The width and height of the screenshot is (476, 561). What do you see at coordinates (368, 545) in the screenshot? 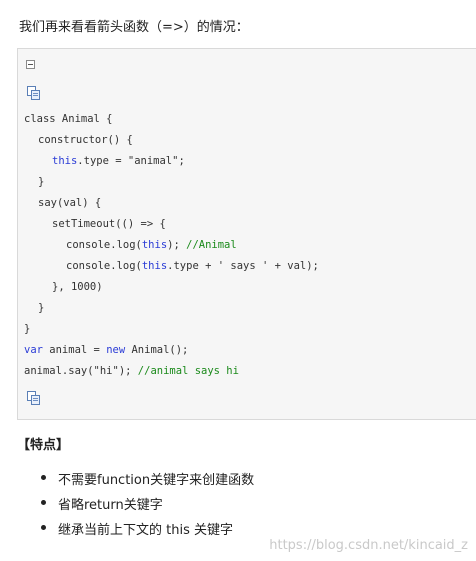
I see `watermark: https://blog.csdn.net/kincaid_z` at bounding box center [368, 545].